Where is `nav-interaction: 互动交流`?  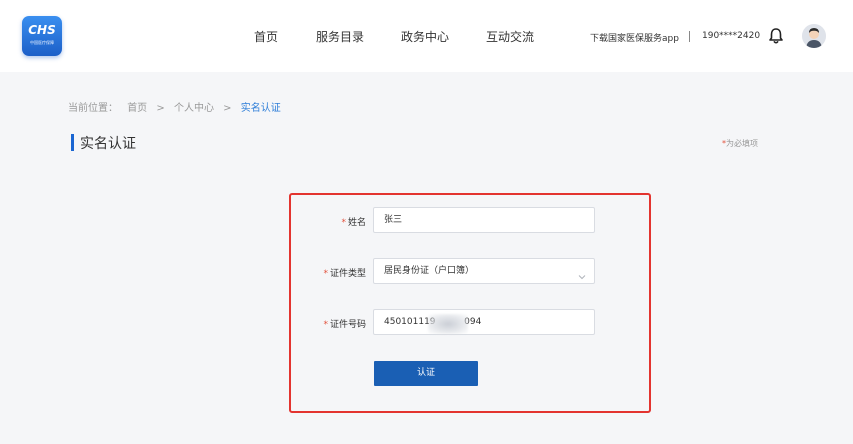 nav-interaction: 互动交流 is located at coordinates (510, 36).